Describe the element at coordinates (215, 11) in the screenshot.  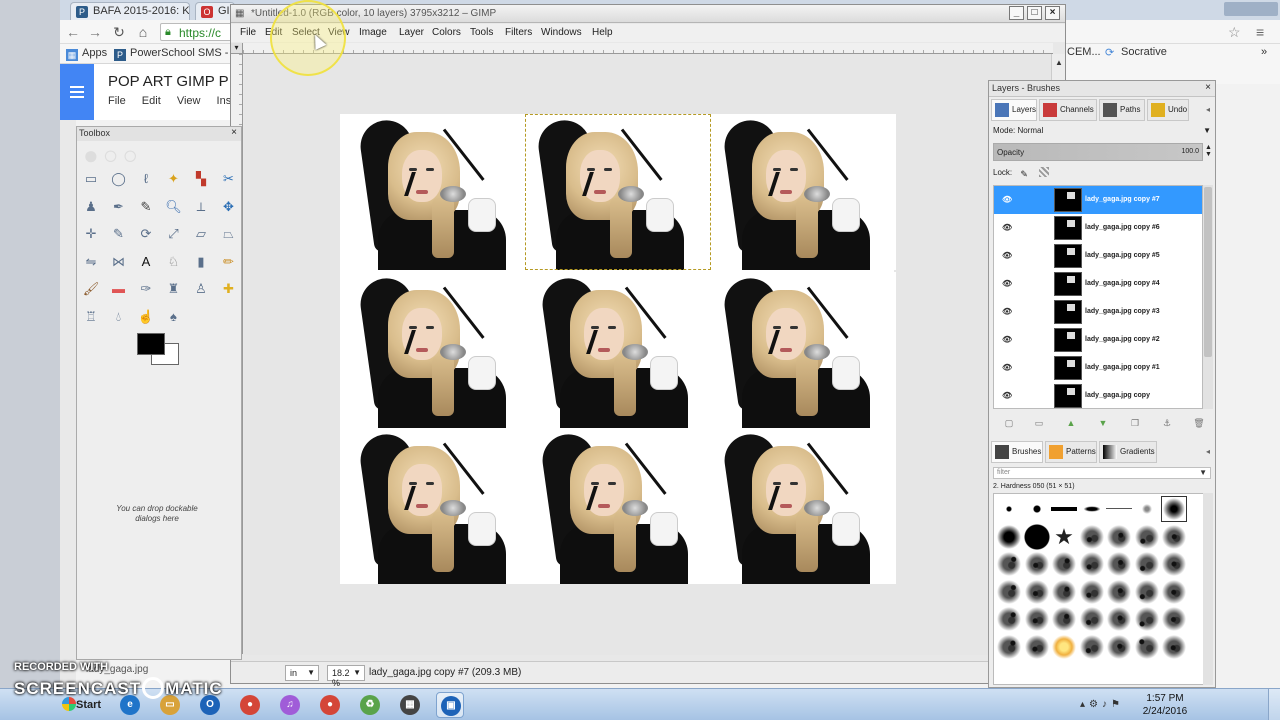
I see `browser-tab-gi: O GI` at that location.